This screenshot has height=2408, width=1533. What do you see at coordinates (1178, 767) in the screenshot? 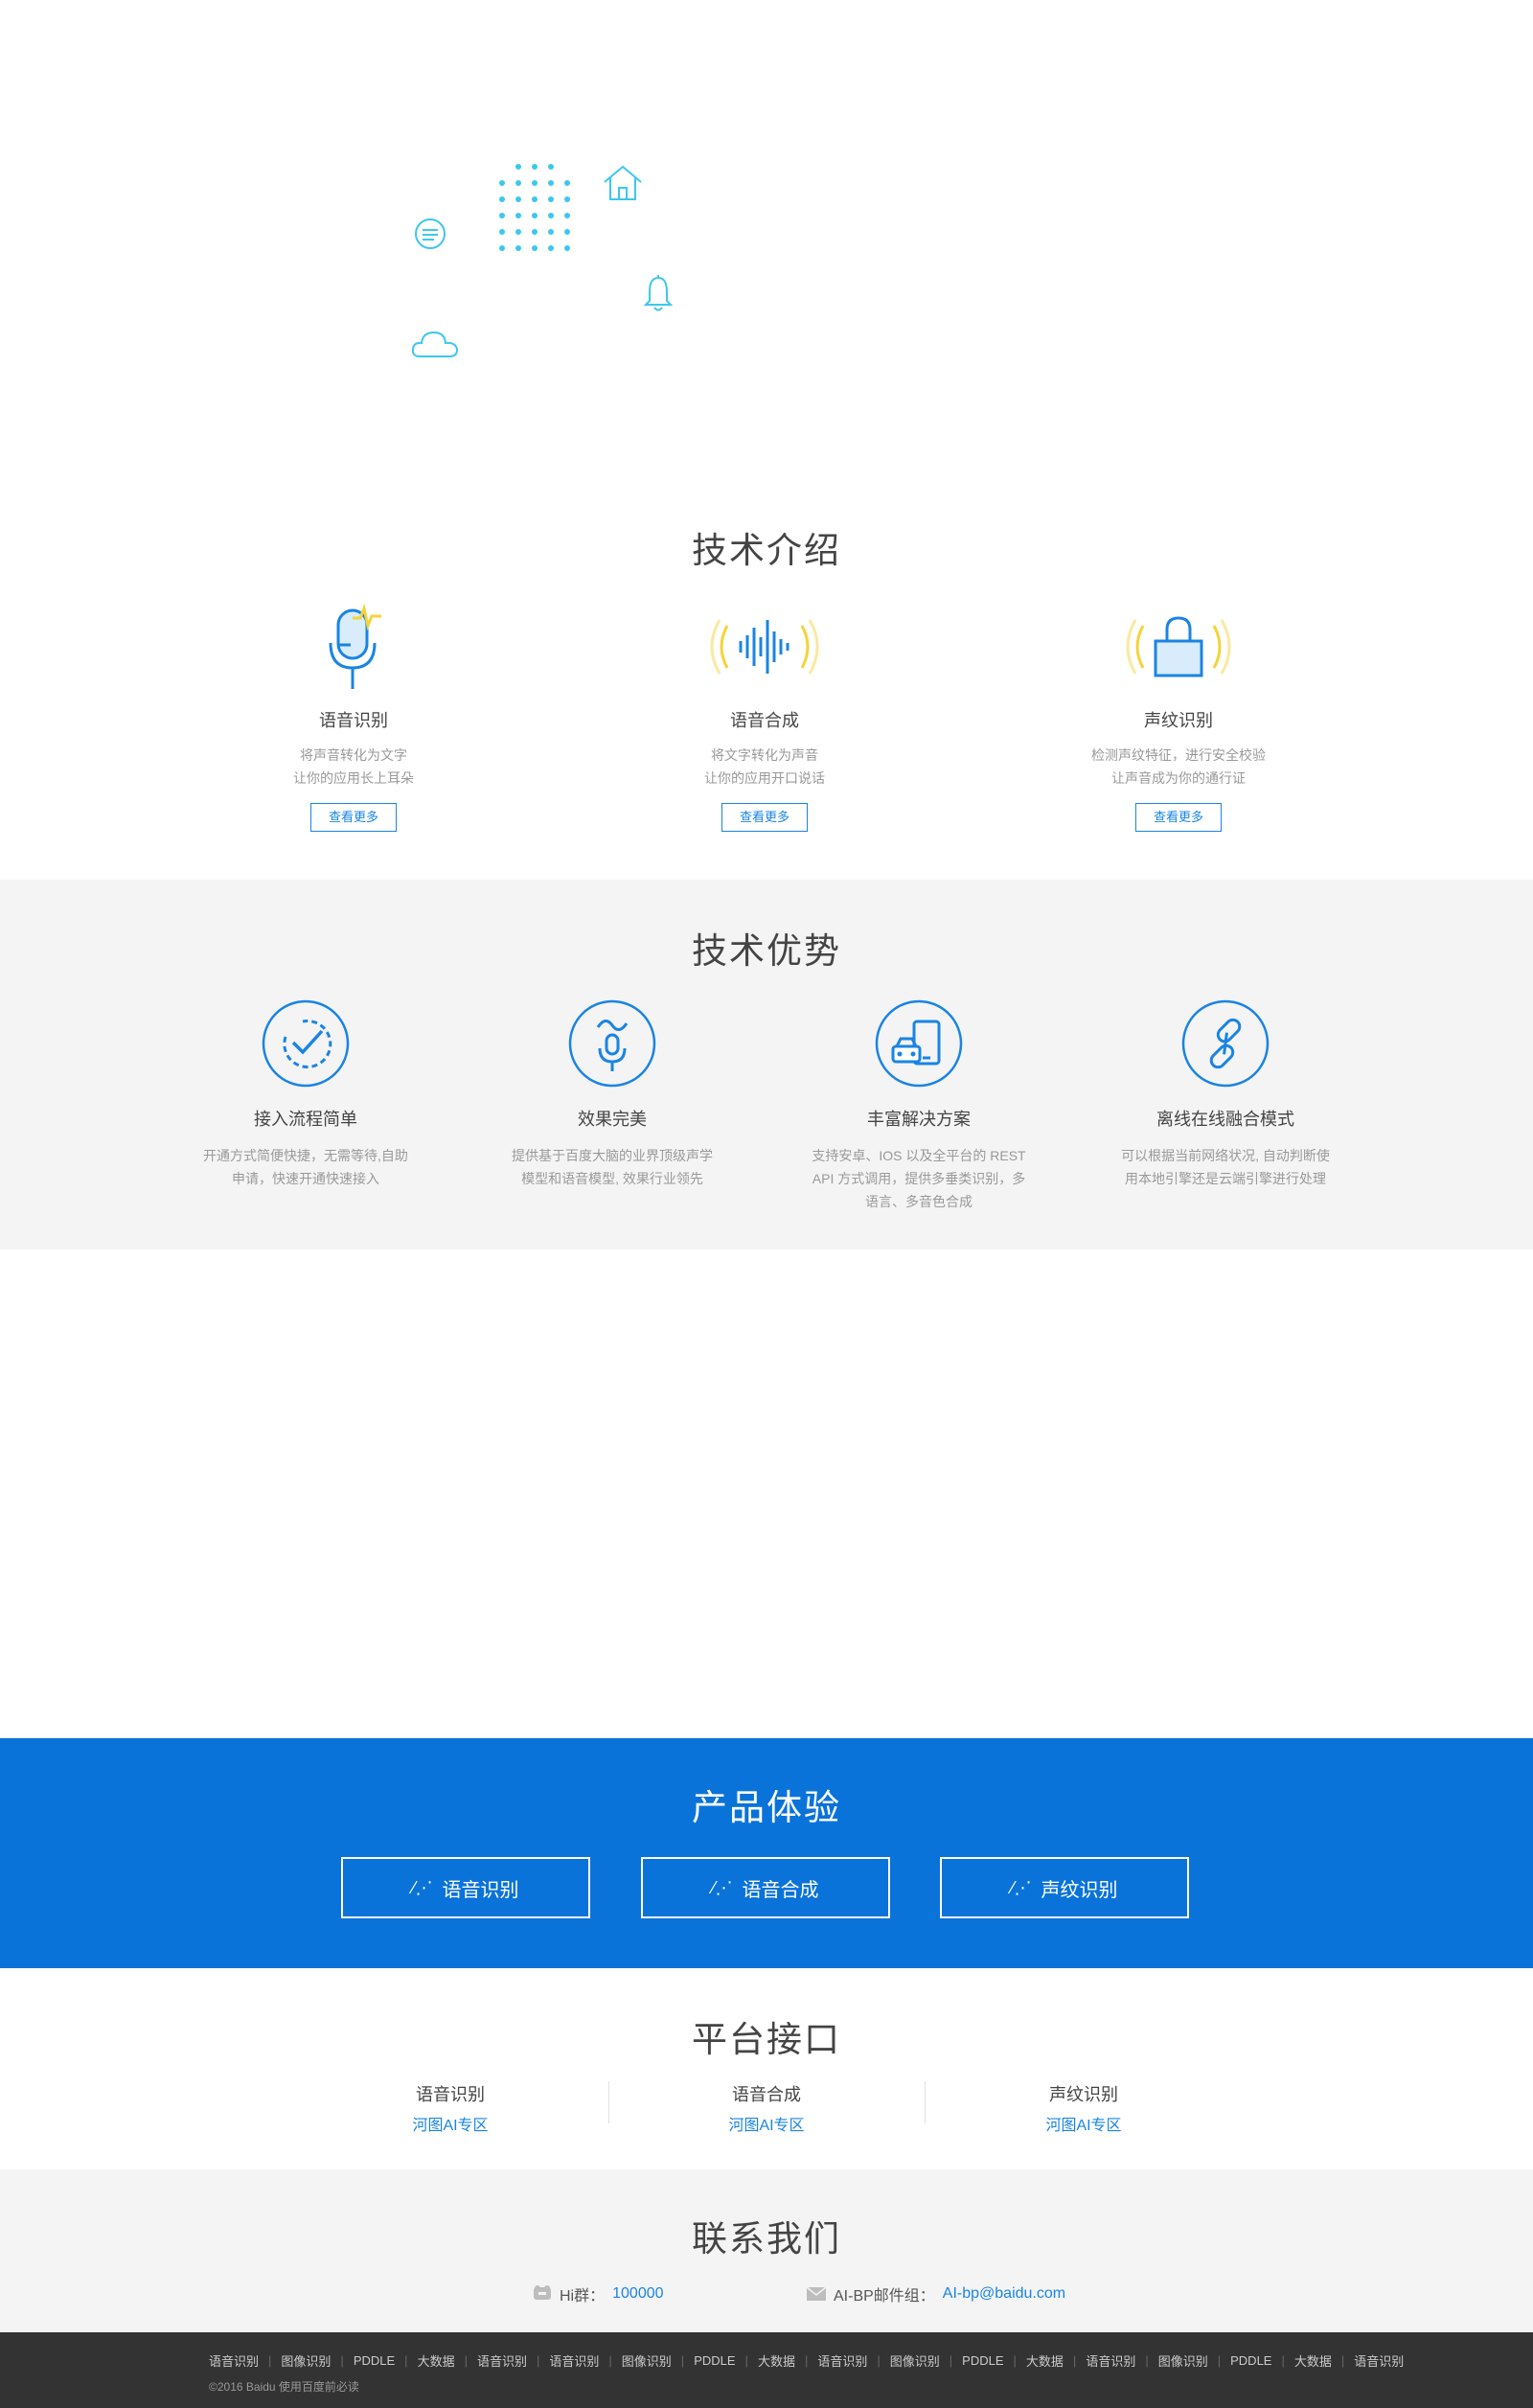
I see `card-desc: 检测声纹特征，进行安全校验 让声音成为你的通行证` at bounding box center [1178, 767].